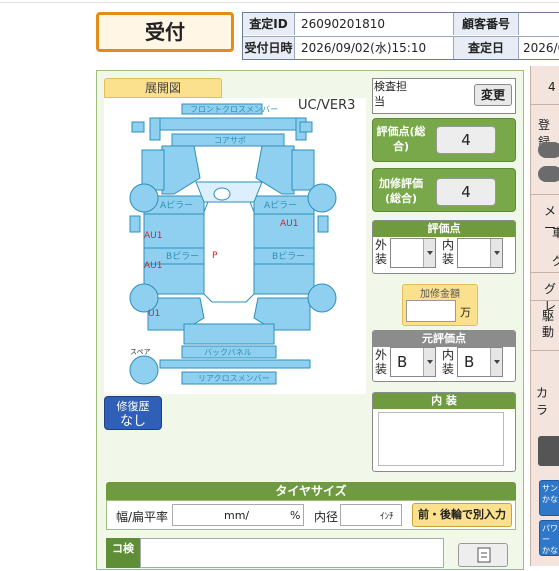 The width and height of the screenshot is (559, 571). Describe the element at coordinates (311, 491) in the screenshot. I see `tire-size-header: タイヤサイズ` at that location.